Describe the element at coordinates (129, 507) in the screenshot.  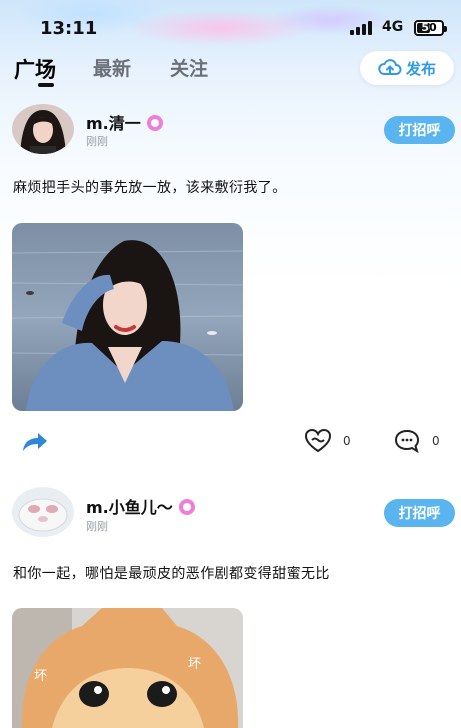
I see `username-text: m.小鱼儿～` at that location.